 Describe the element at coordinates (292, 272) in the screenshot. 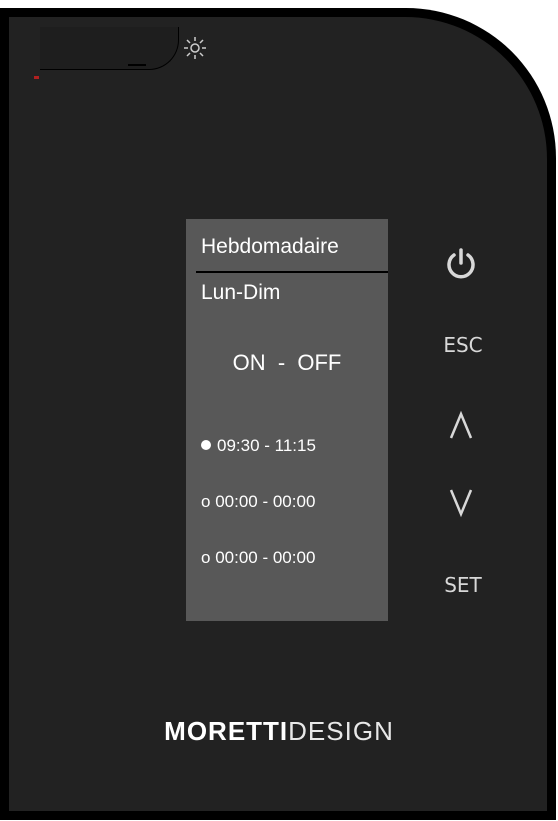

I see `title-divider` at that location.